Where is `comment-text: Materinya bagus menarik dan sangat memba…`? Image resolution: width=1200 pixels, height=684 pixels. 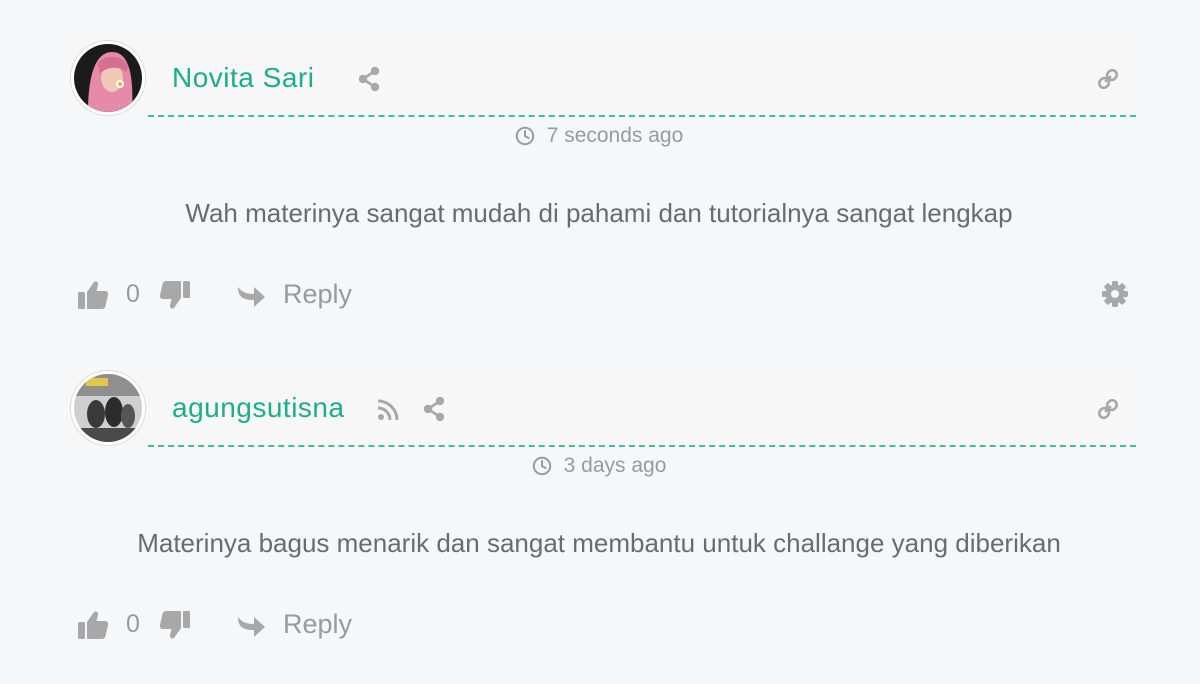 comment-text: Materinya bagus menarik dan sangat memba… is located at coordinates (599, 543).